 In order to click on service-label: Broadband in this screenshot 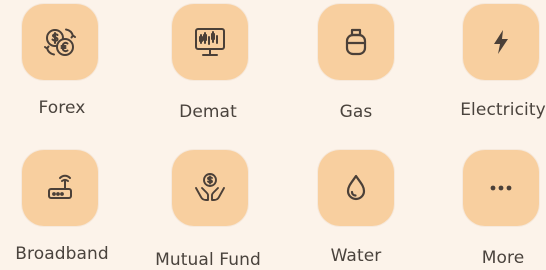, I will do `click(62, 254)`.